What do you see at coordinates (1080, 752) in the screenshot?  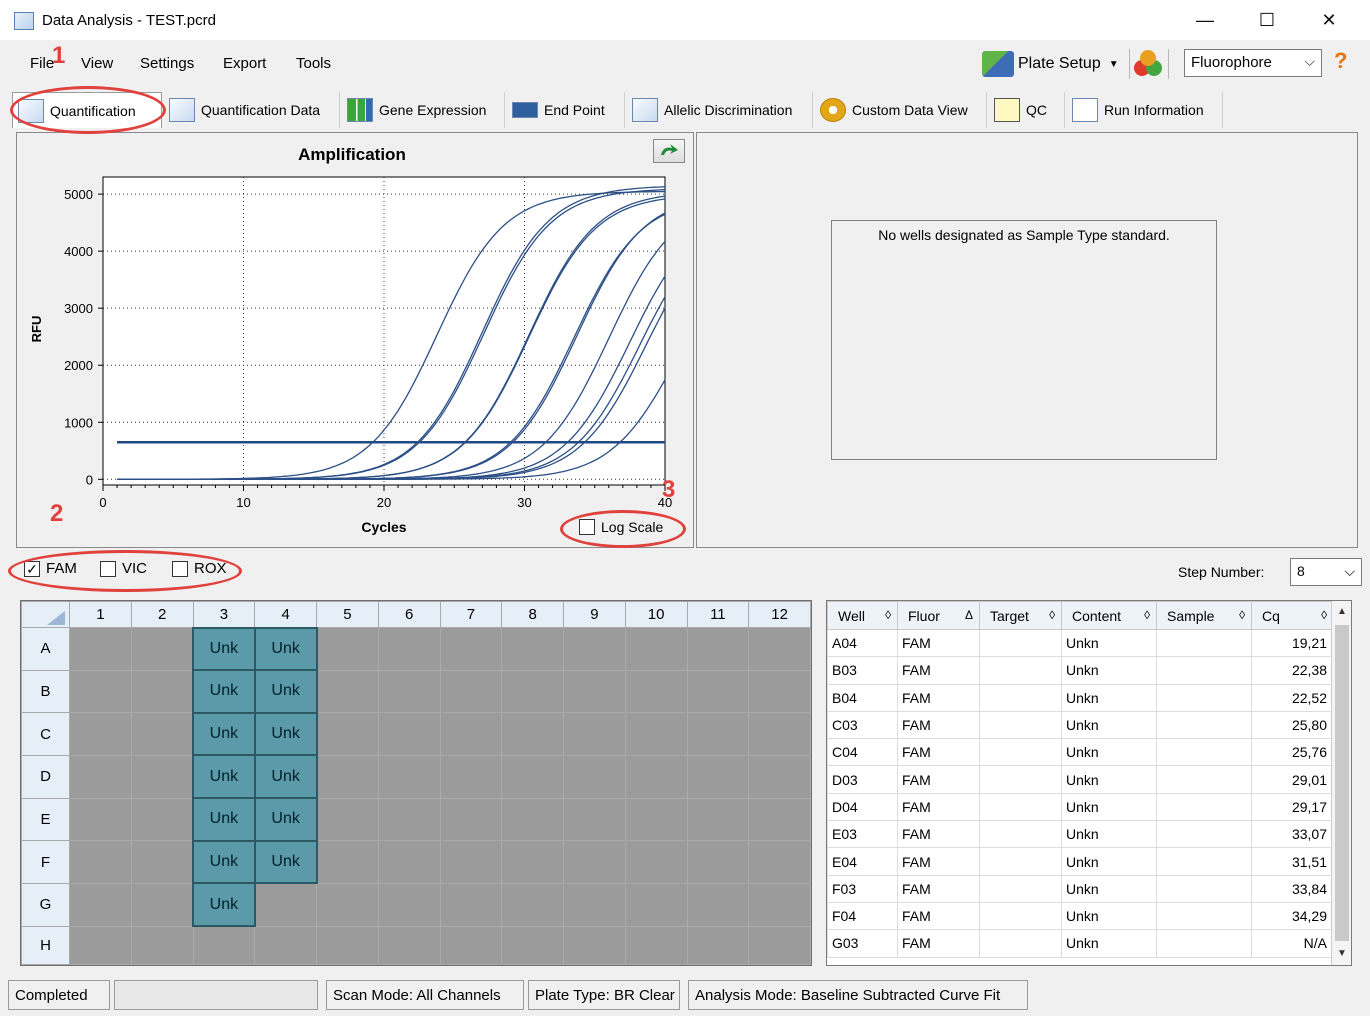 I see `table-row: C04 FAM Unkn 25,76` at bounding box center [1080, 752].